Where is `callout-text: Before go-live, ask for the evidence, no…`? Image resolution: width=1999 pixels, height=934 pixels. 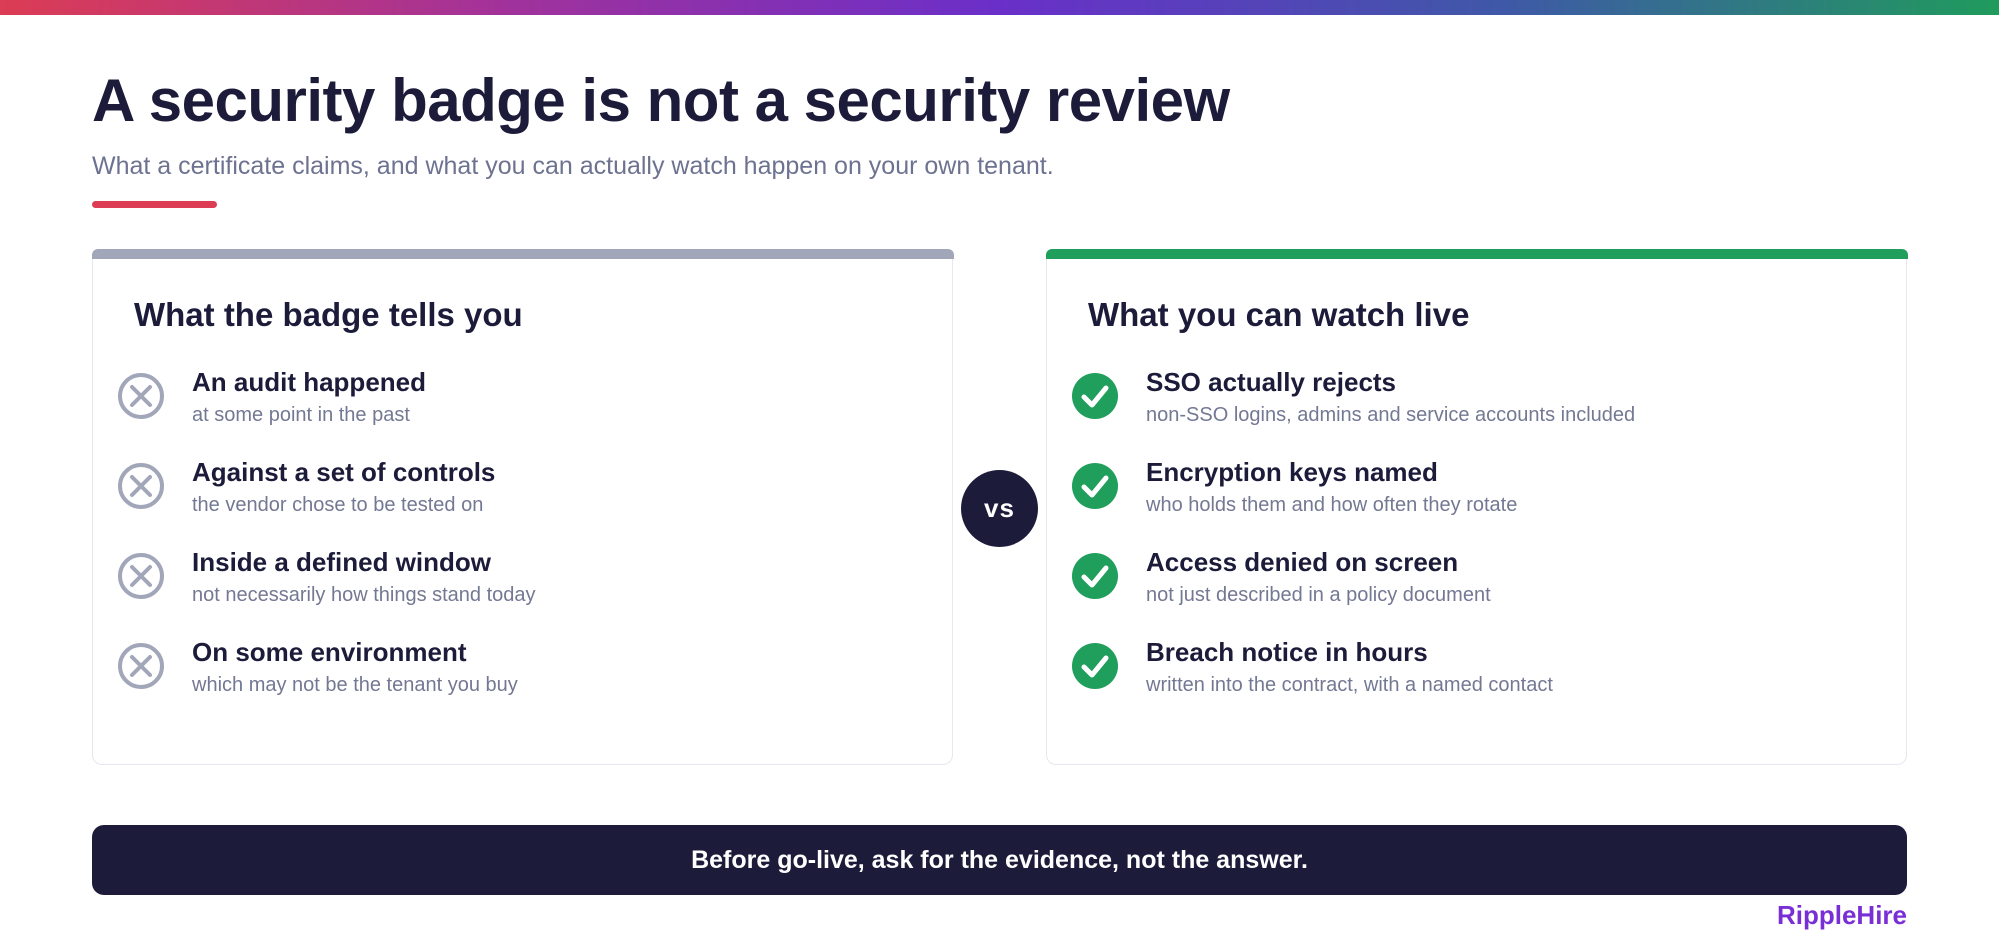 callout-text: Before go-live, ask for the evidence, no… is located at coordinates (999, 859).